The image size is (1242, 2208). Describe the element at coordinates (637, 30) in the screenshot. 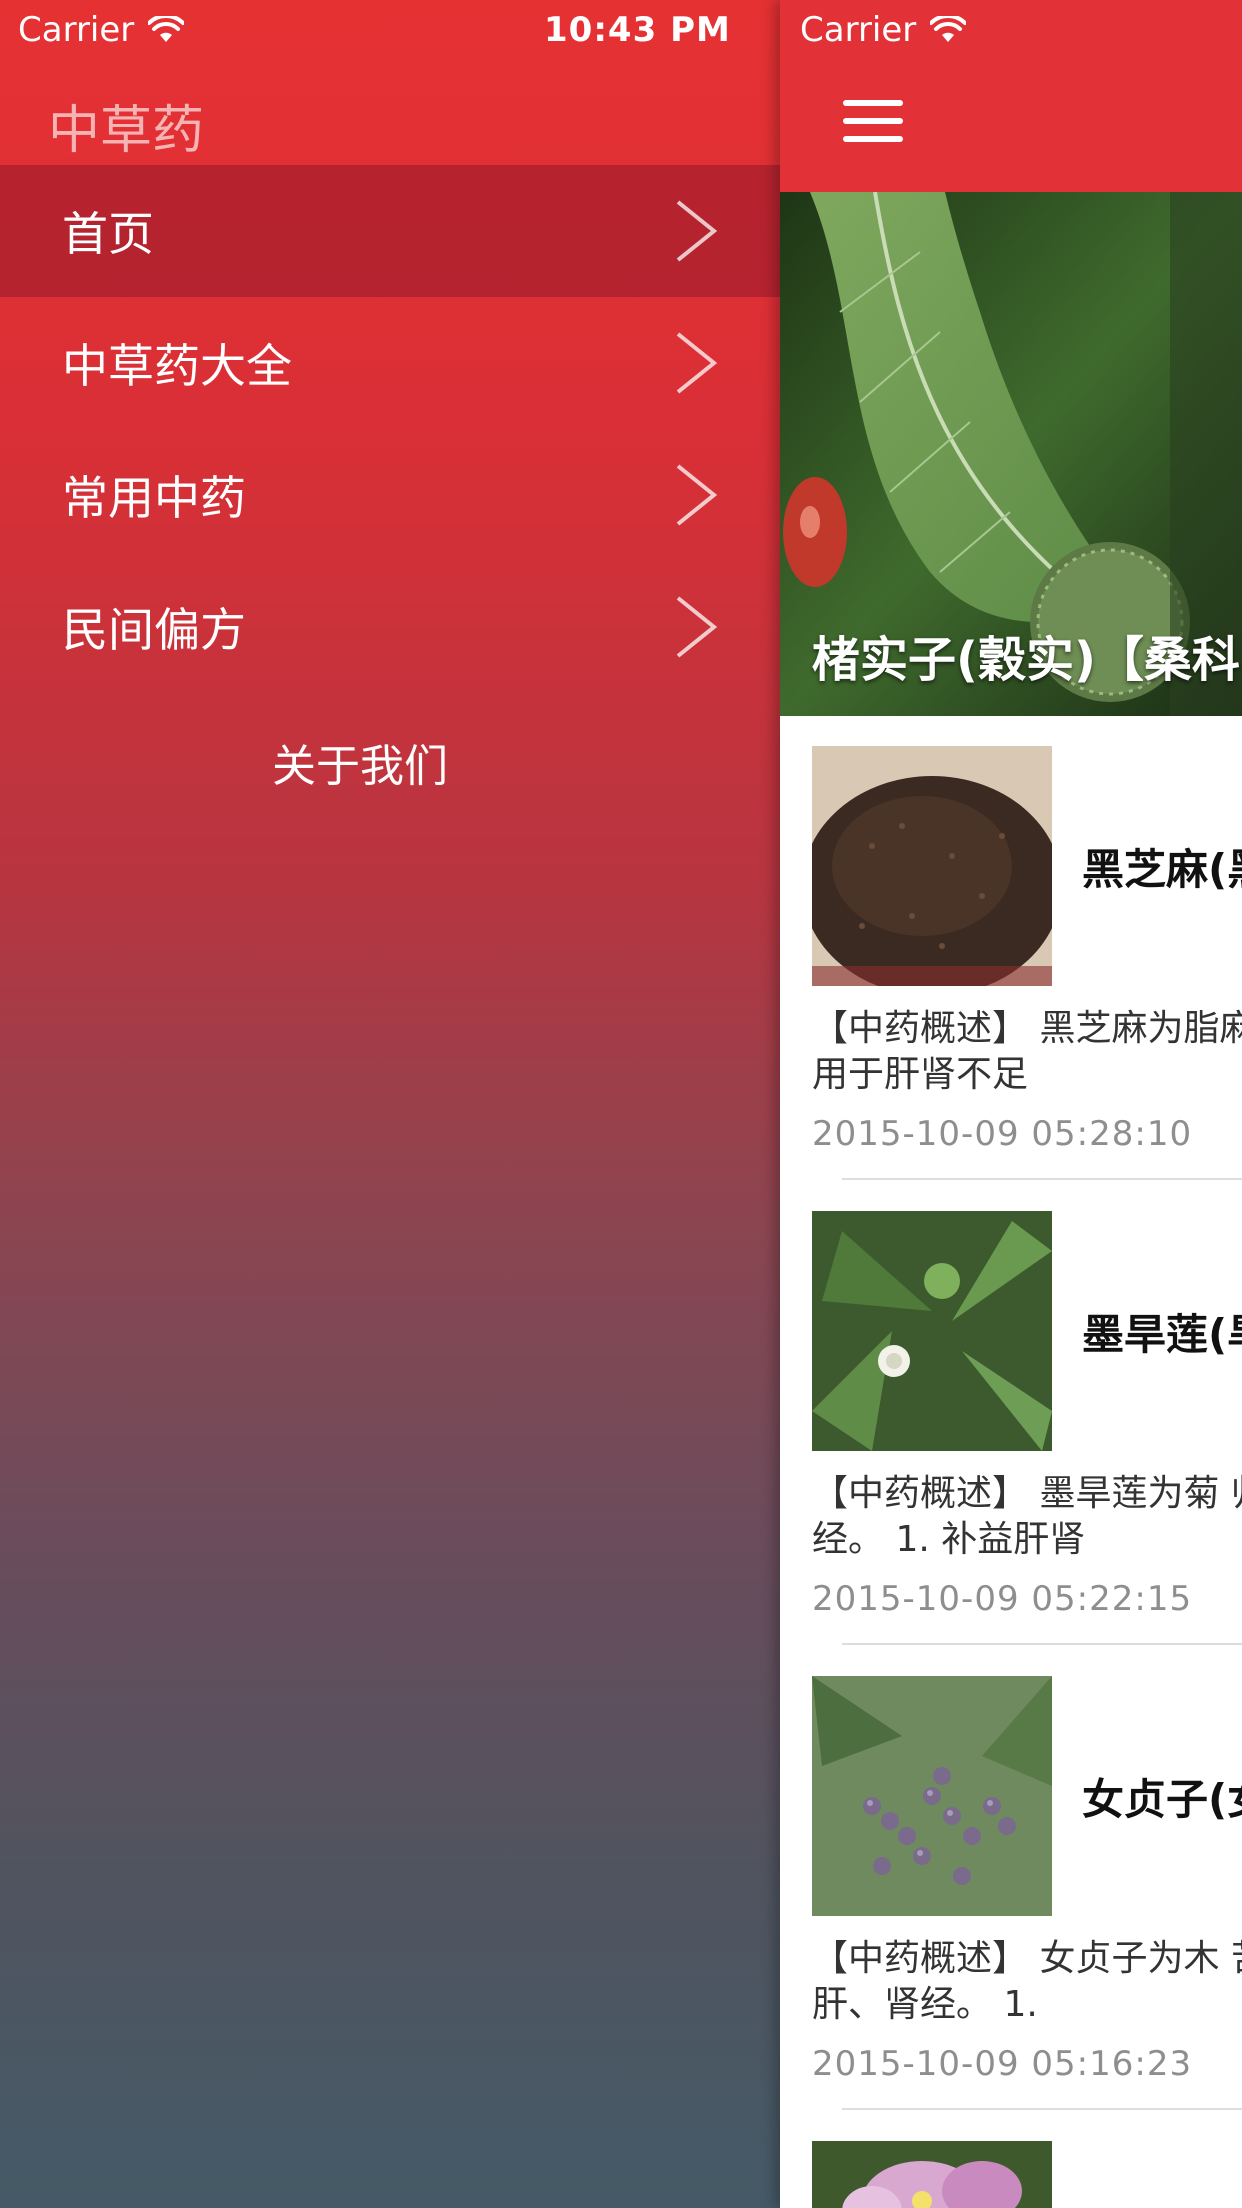

I see `status-time: 10:43 PM` at that location.